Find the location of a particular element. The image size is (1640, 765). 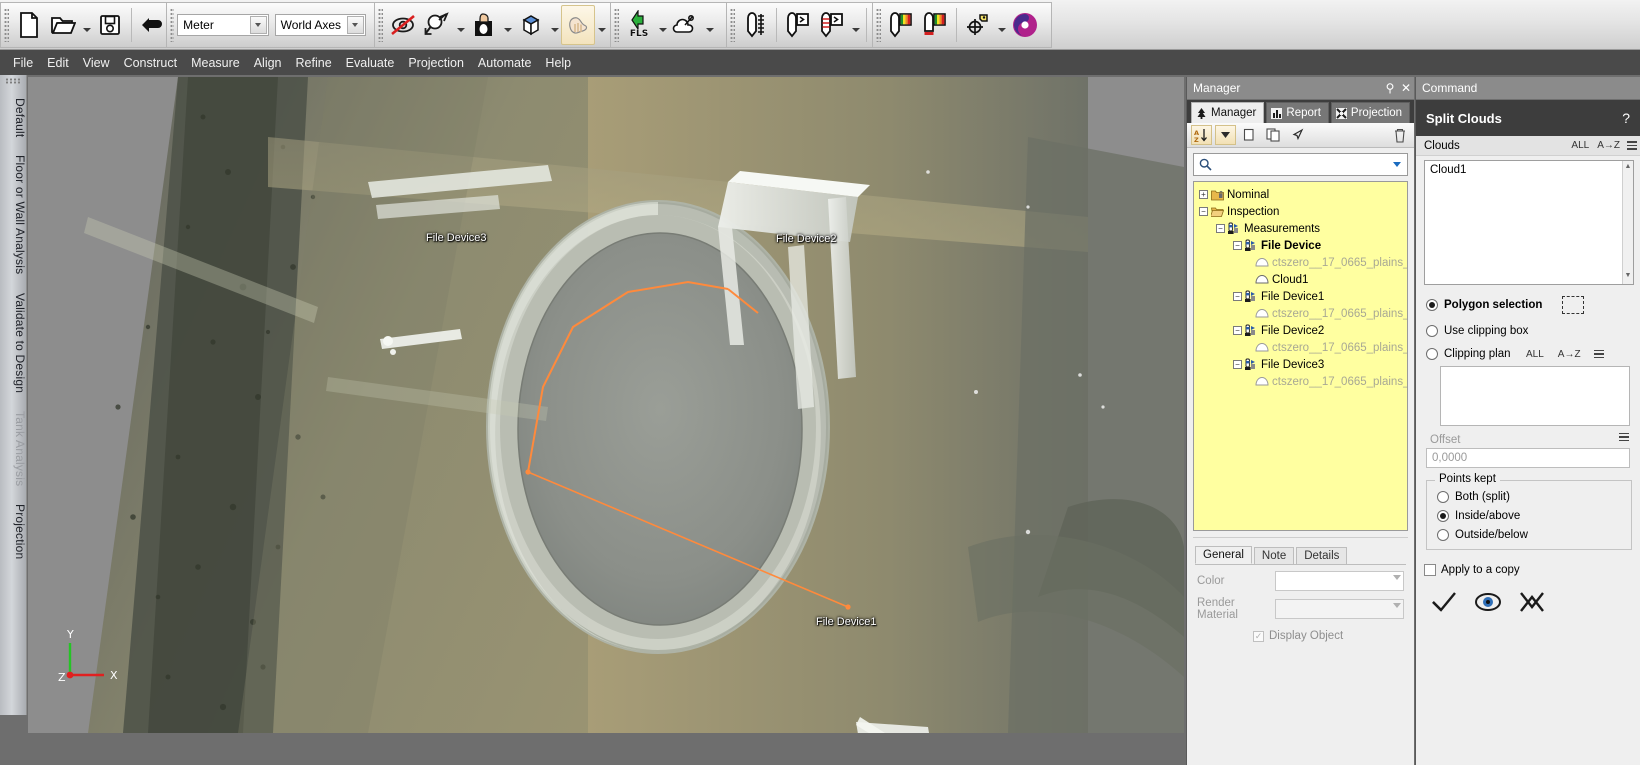

preview-button is located at coordinates (1488, 603).